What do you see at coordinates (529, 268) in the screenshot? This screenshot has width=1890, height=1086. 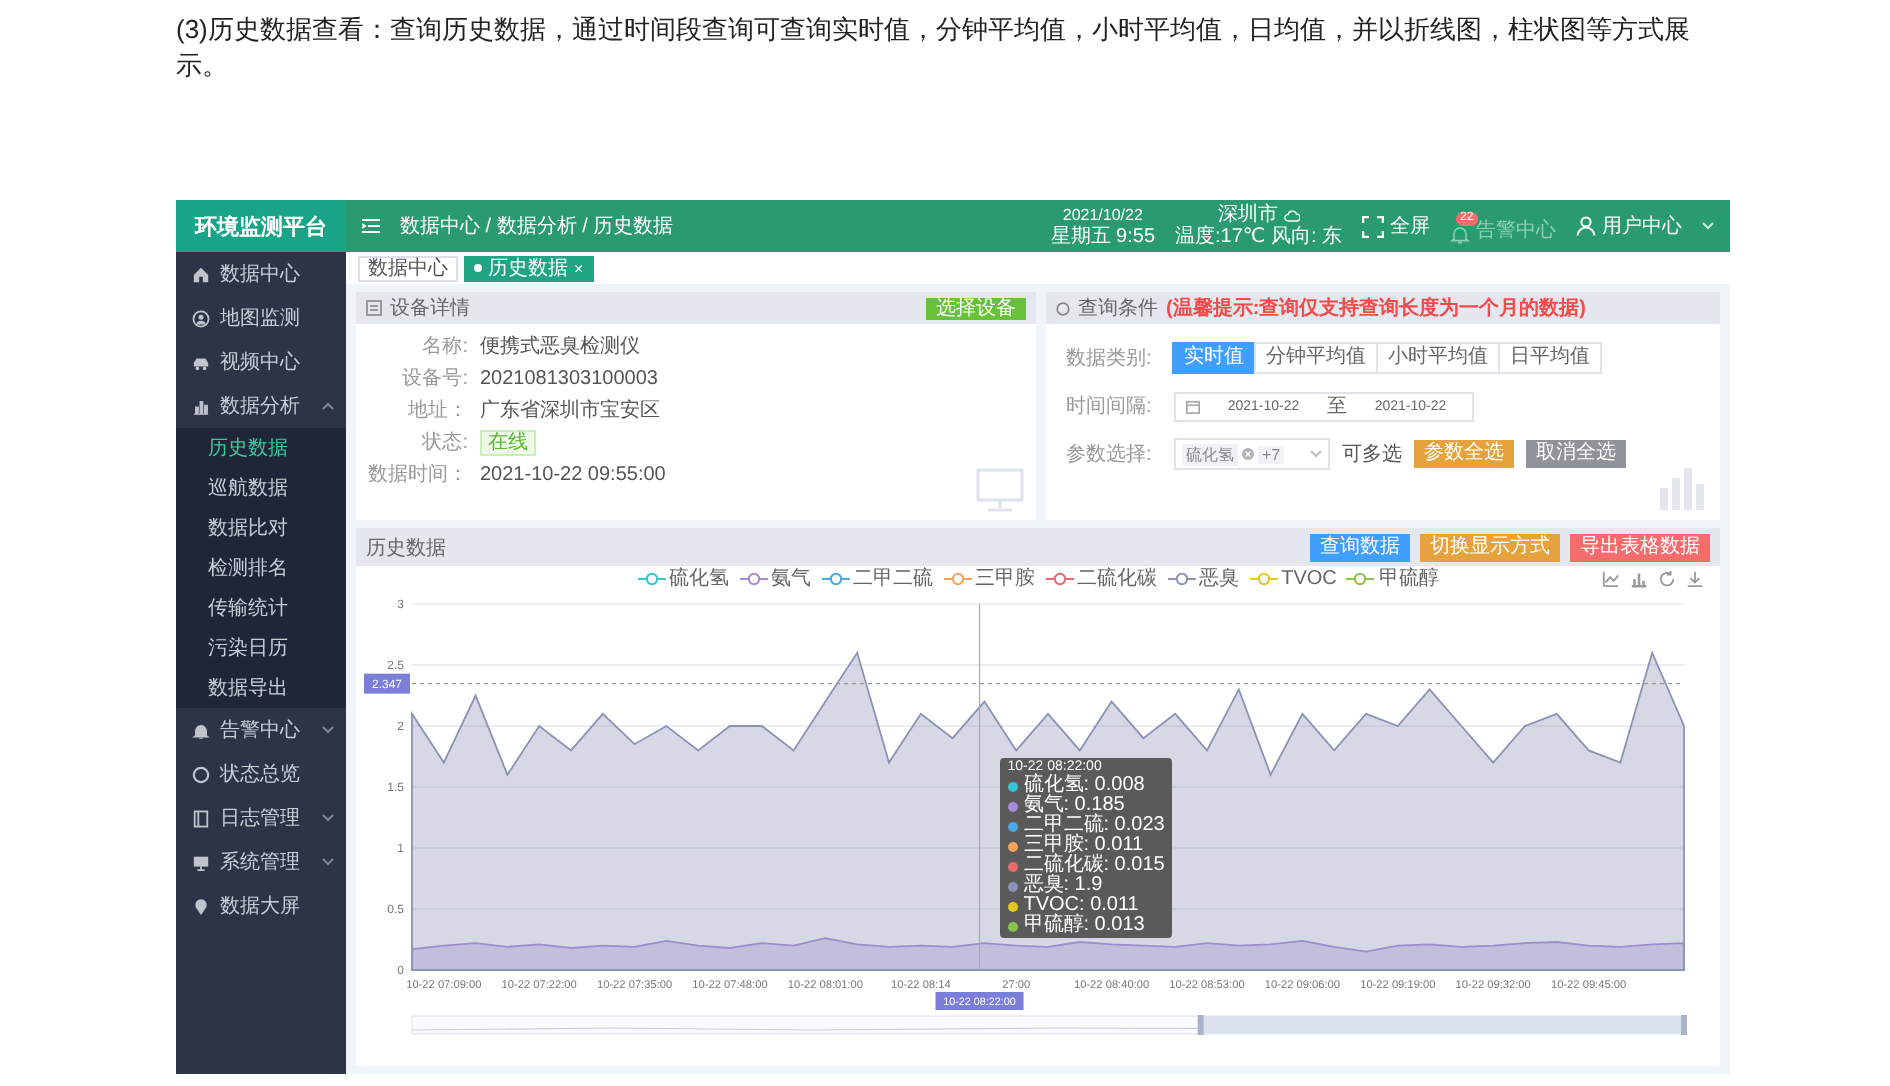 I see `tab: 历史数据 ×` at bounding box center [529, 268].